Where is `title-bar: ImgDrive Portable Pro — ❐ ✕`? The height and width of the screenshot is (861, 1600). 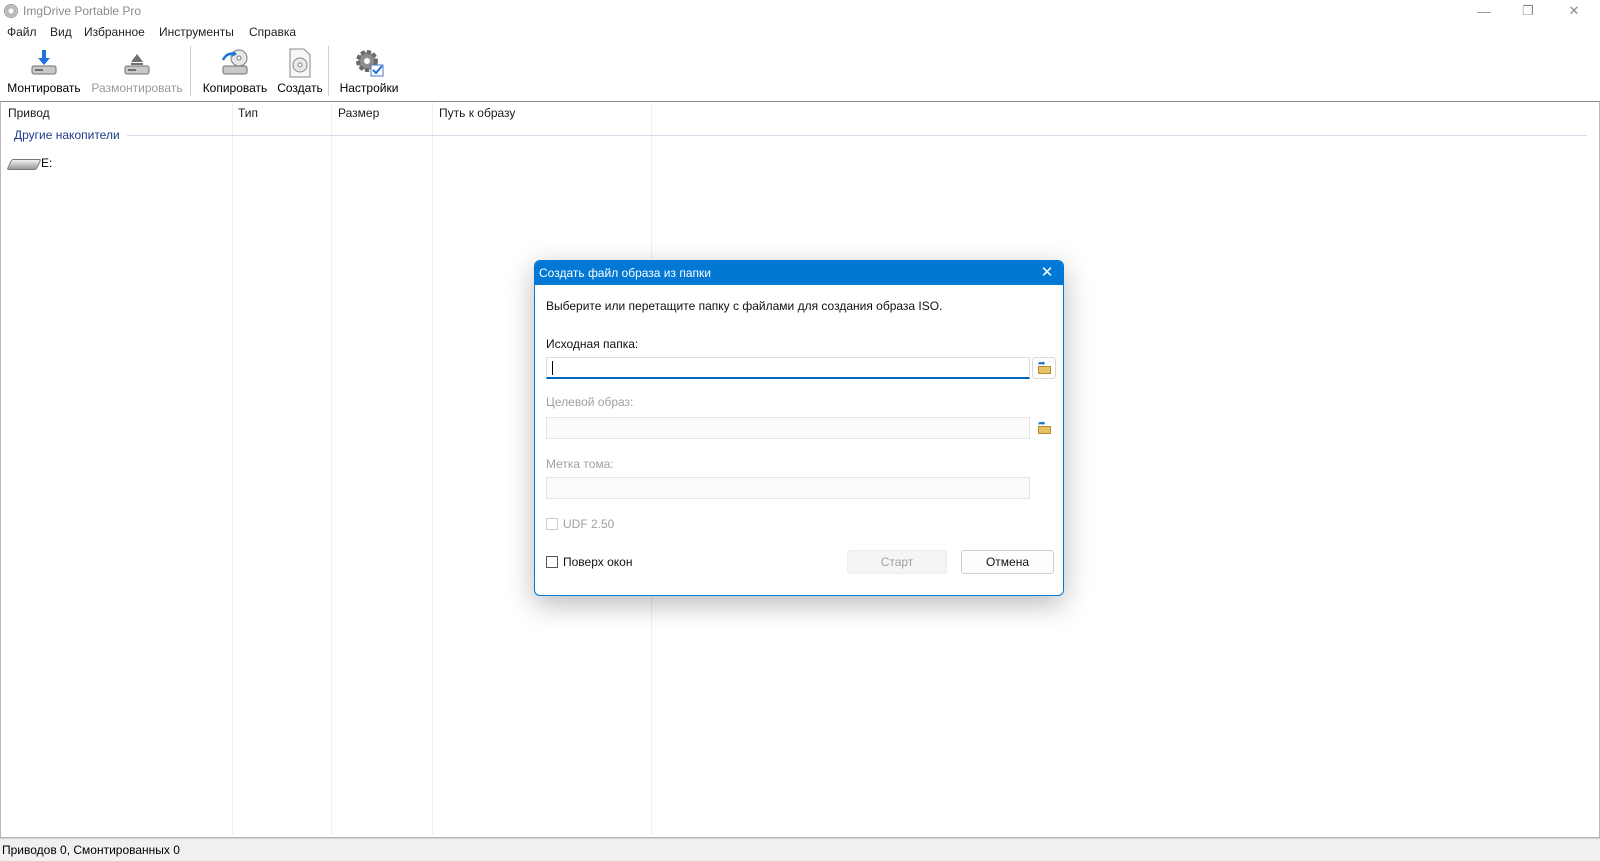 title-bar: ImgDrive Portable Pro — ❐ ✕ is located at coordinates (800, 12).